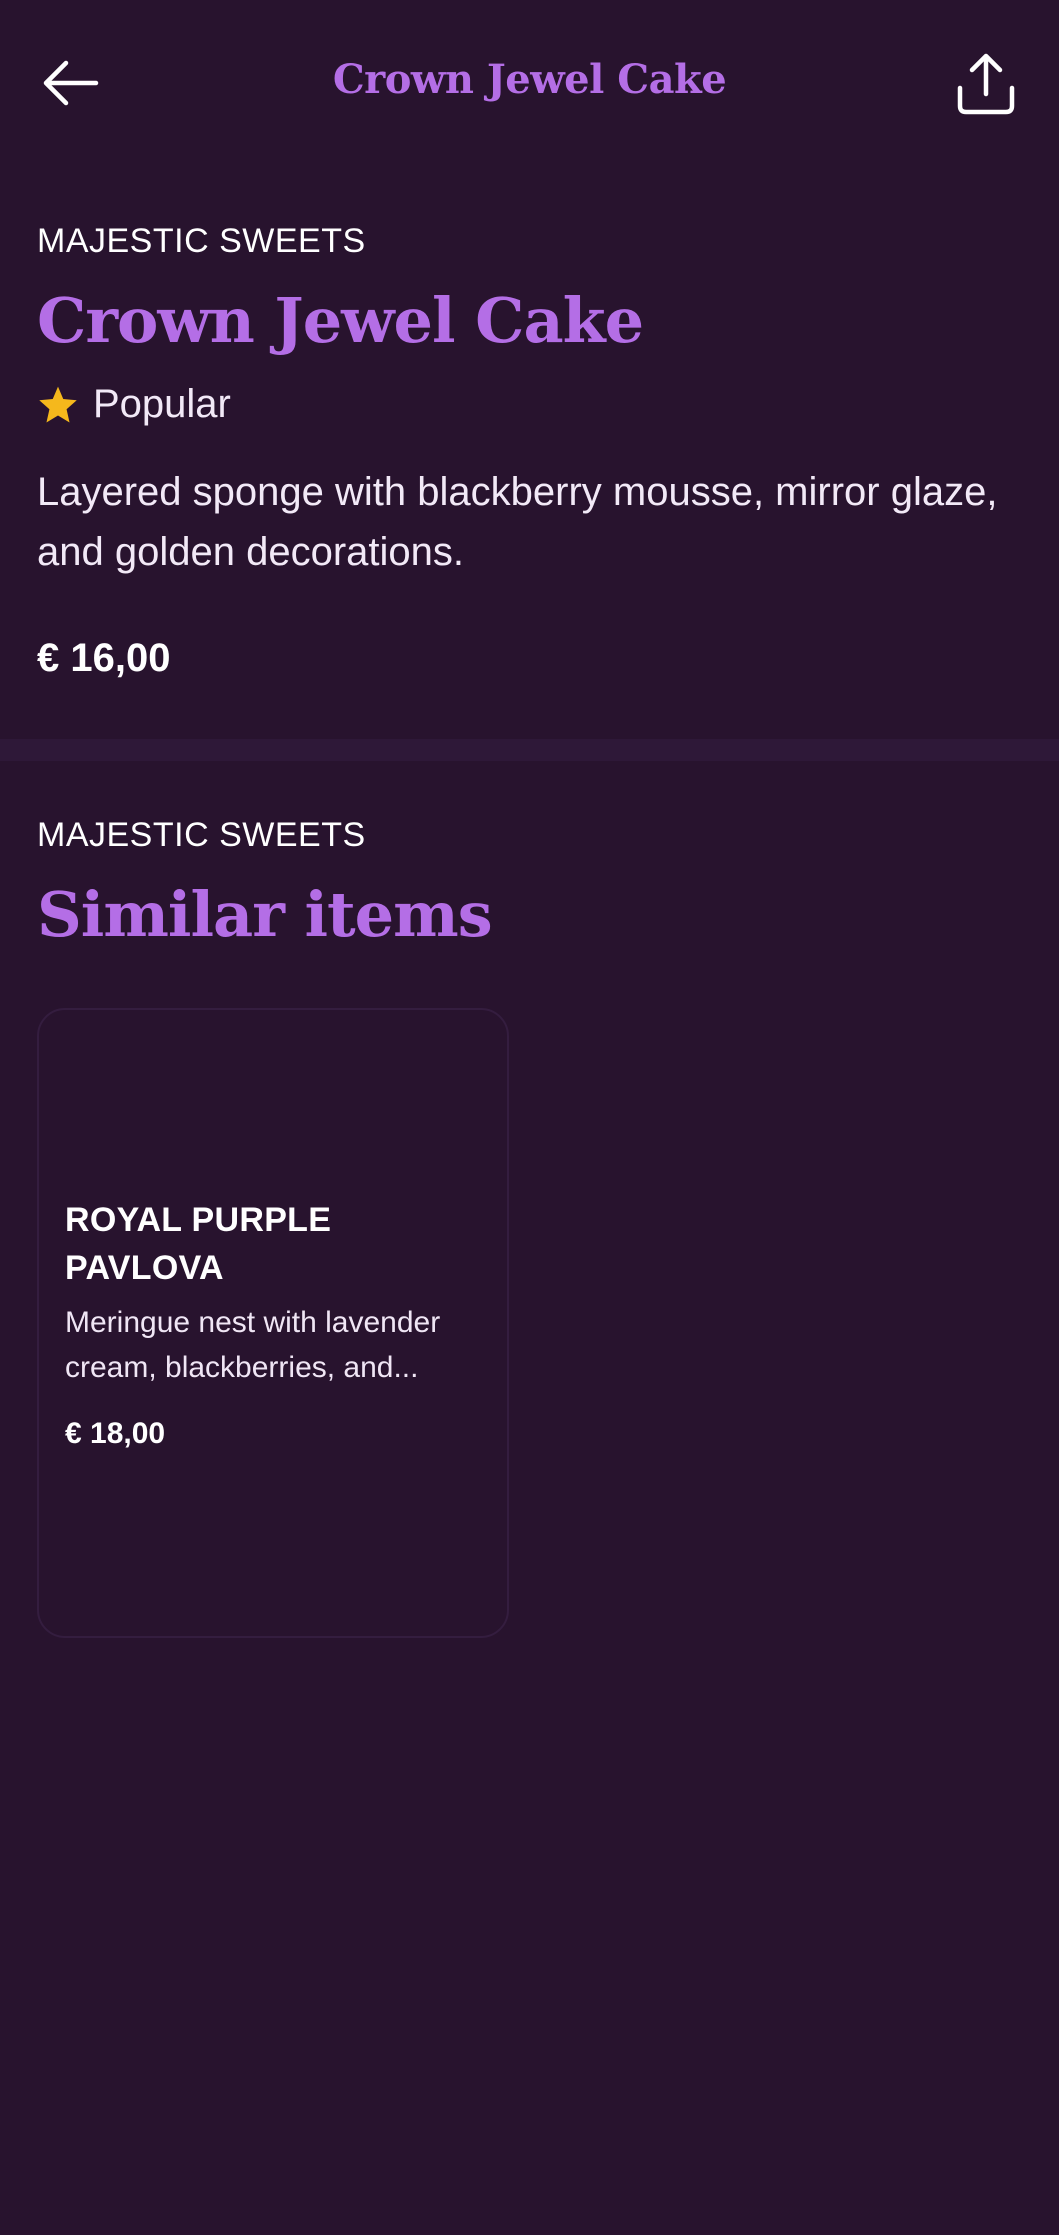  What do you see at coordinates (529, 835) in the screenshot?
I see `similar-brand: MAJESTIC SWEETS` at bounding box center [529, 835].